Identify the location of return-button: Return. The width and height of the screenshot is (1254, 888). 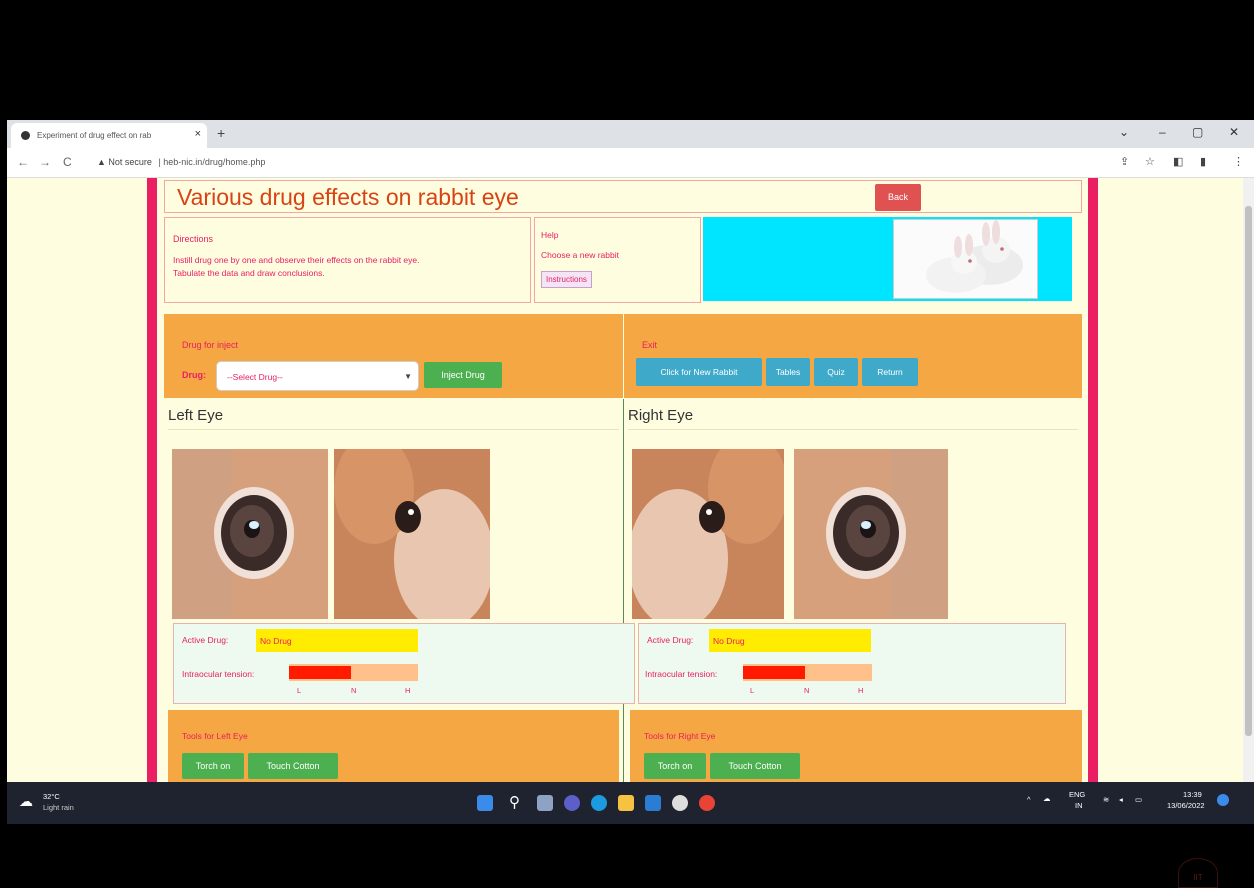
(890, 372).